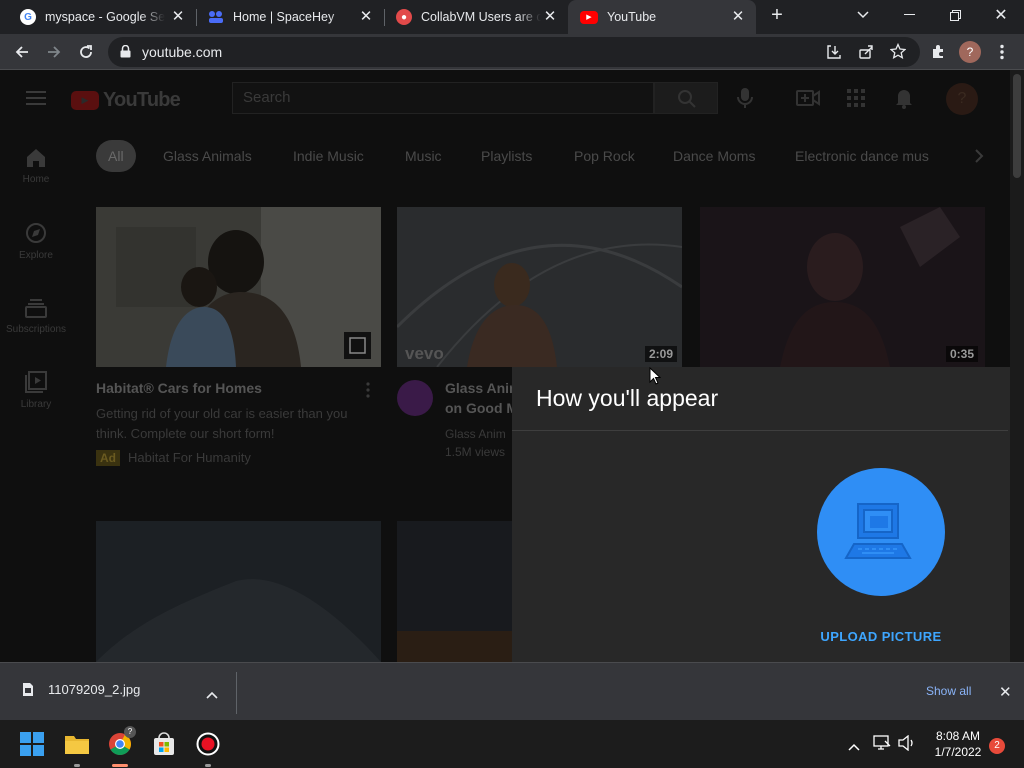 The height and width of the screenshot is (768, 1024). I want to click on extensions-puzzle-icon, so click(938, 52).